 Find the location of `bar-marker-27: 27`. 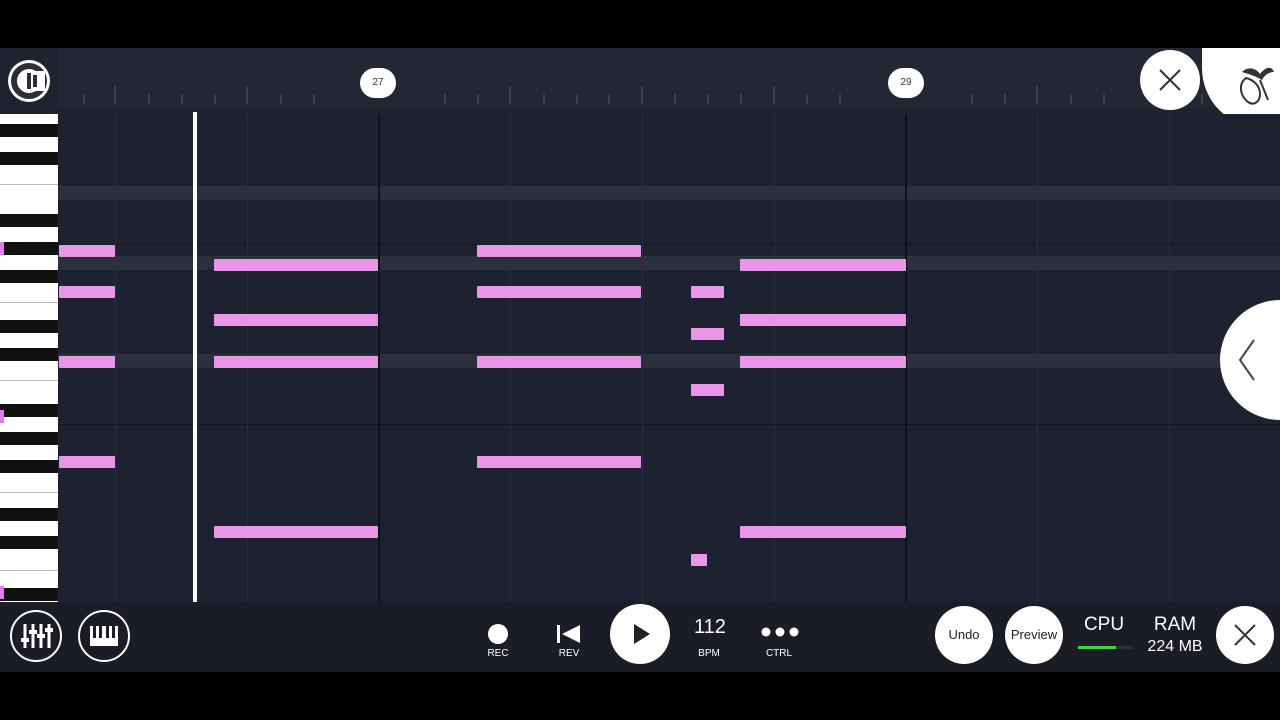

bar-marker-27: 27 is located at coordinates (378, 83).